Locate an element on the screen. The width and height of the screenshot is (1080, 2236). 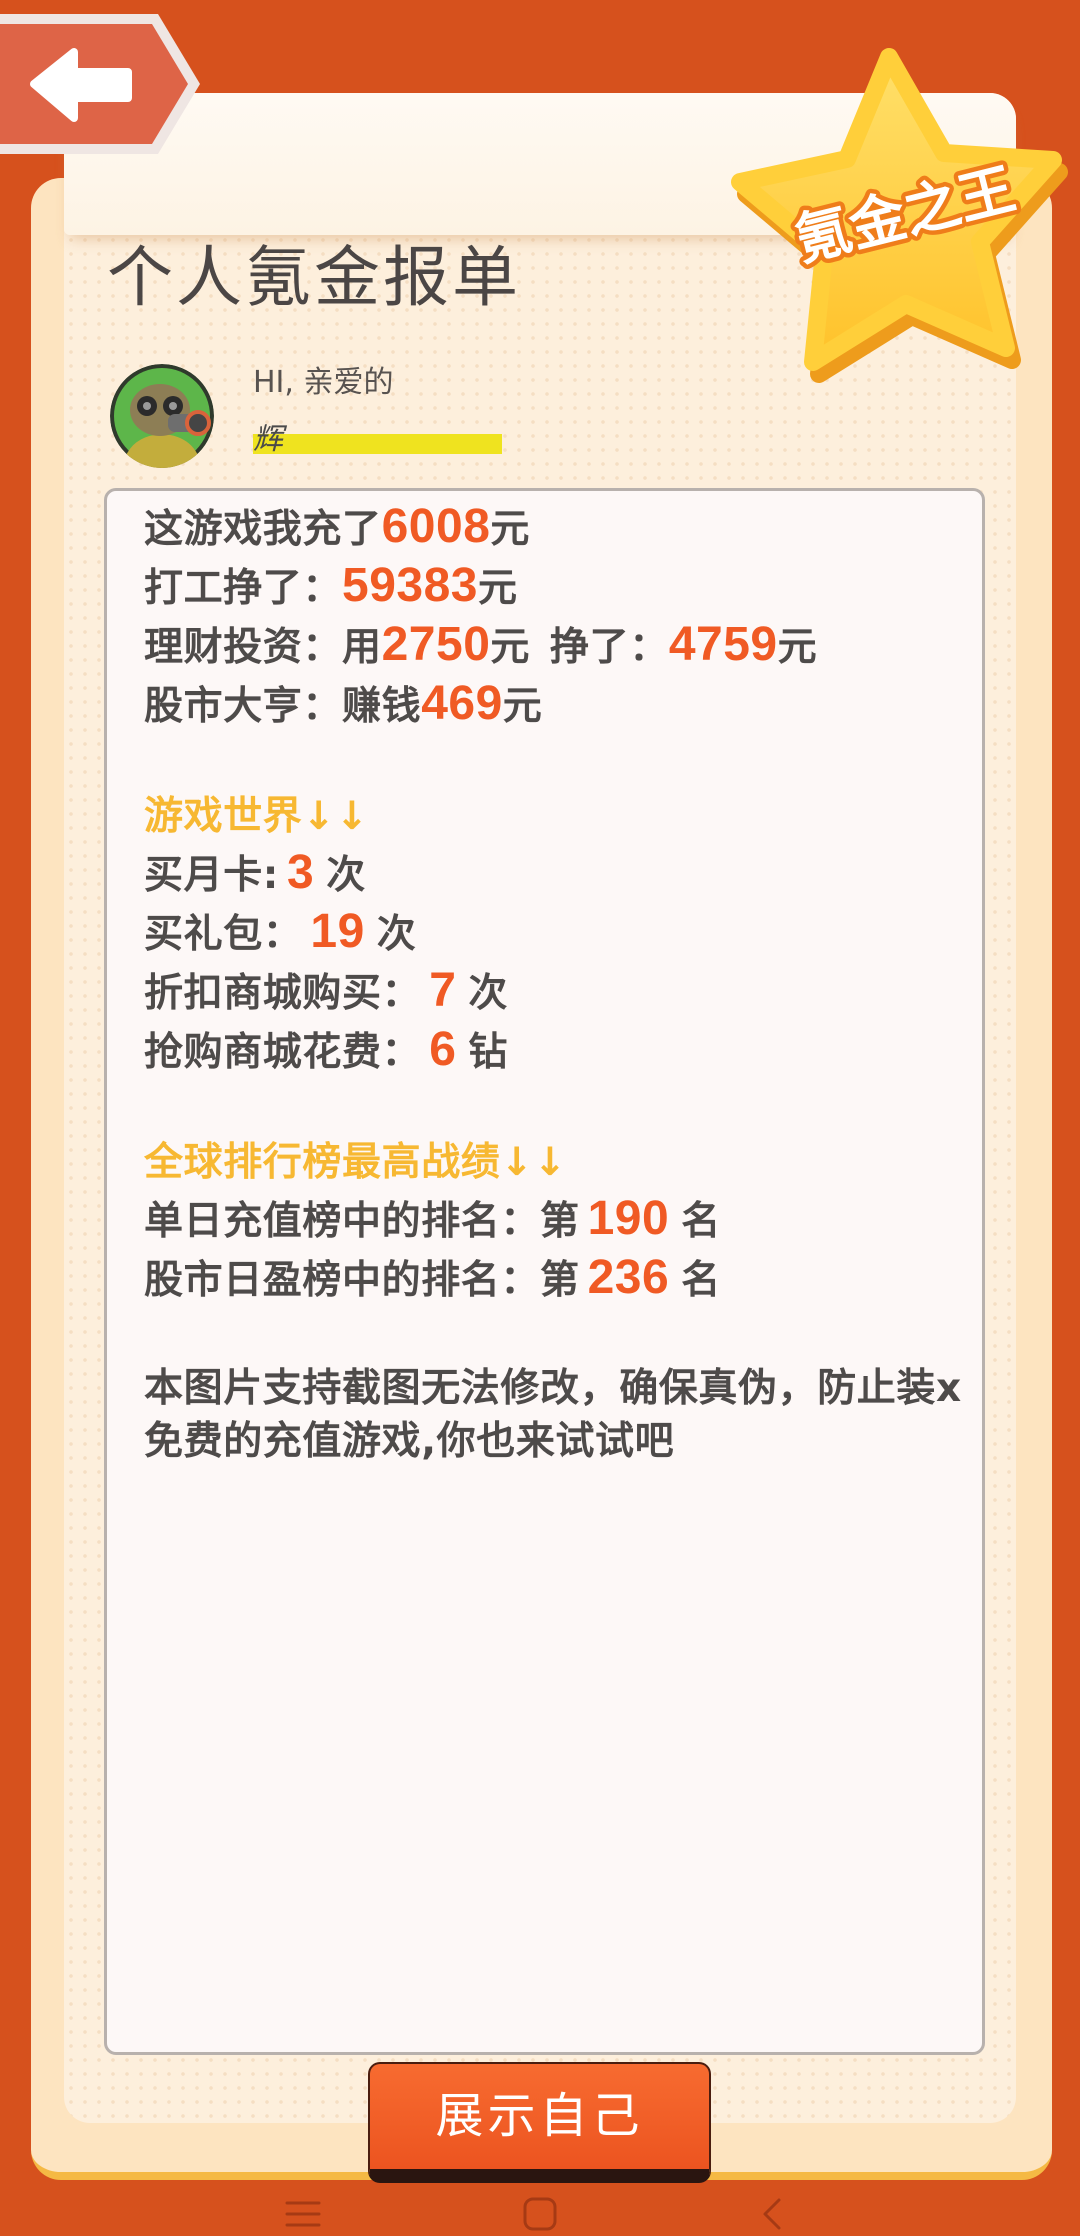
game-stat-line: 抢购商城花费： 6 钻 is located at coordinates (563, 1052).